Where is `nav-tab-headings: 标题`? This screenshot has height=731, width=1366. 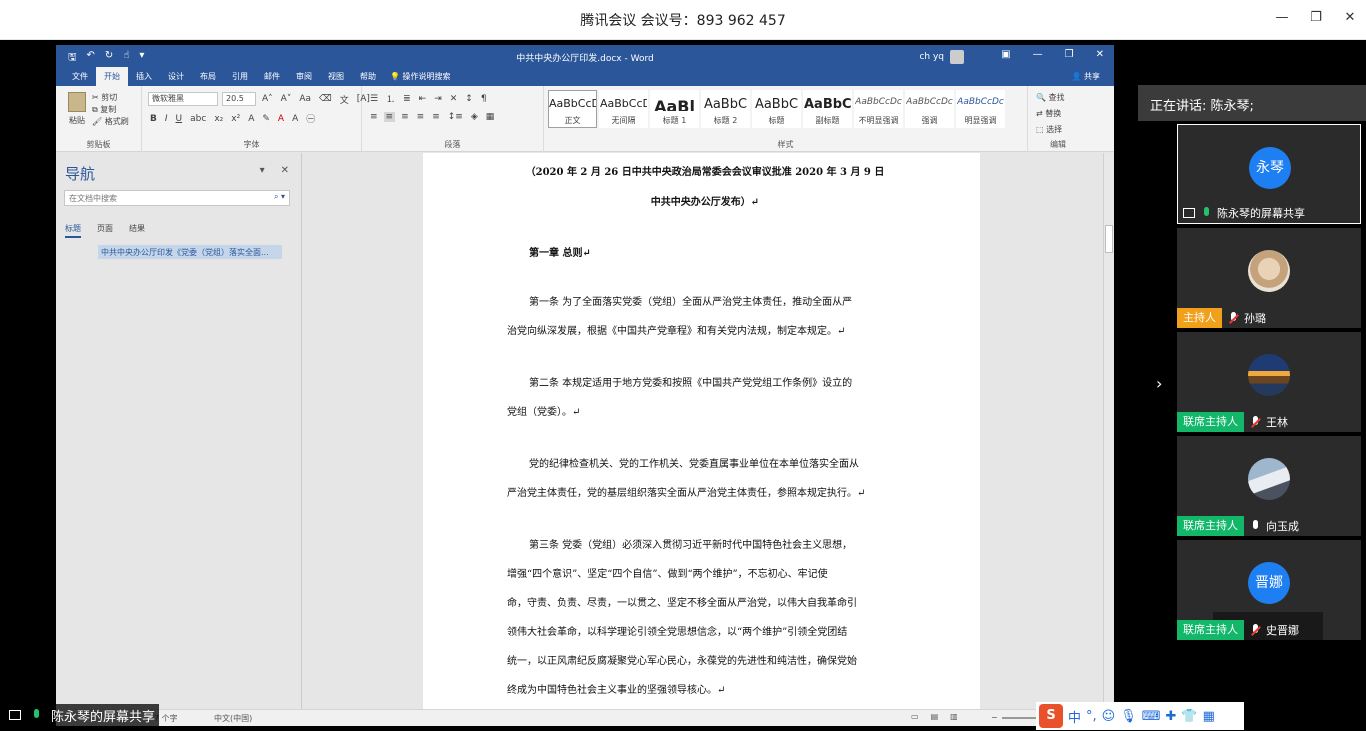 nav-tab-headings: 标题 is located at coordinates (73, 230).